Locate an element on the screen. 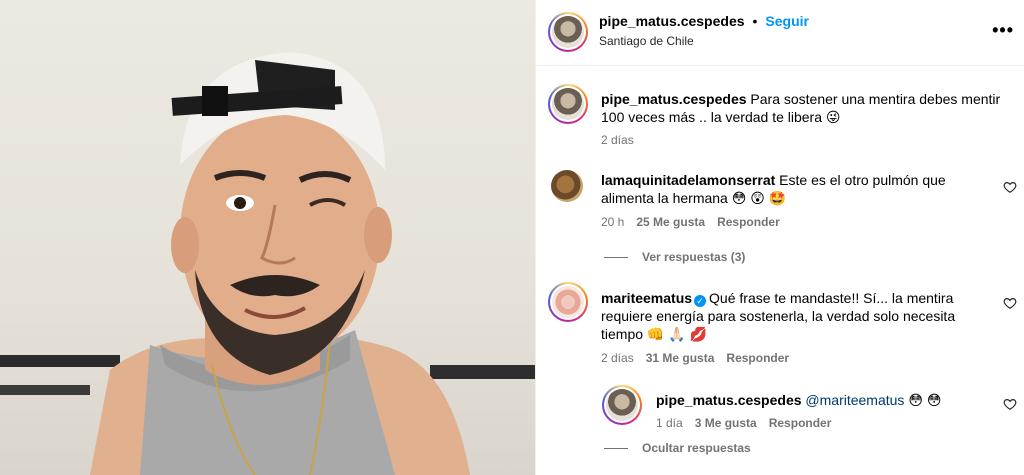 This screenshot has height=475, width=1024. reply-meta: 1 día 3 Me gusta Responder is located at coordinates (743, 423).